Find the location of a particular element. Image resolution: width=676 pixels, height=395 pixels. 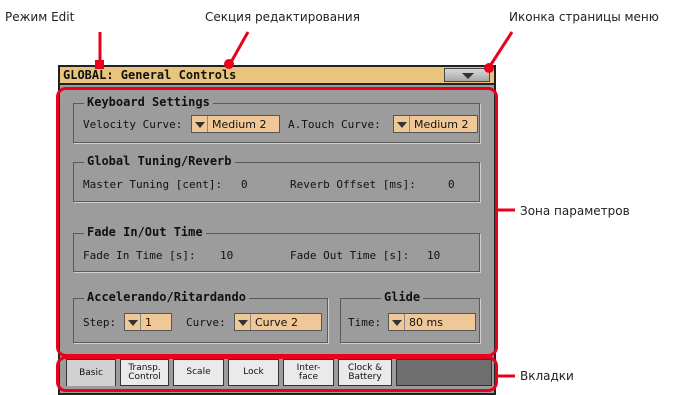

callout-edit-section: Секция редактирования is located at coordinates (282, 17).